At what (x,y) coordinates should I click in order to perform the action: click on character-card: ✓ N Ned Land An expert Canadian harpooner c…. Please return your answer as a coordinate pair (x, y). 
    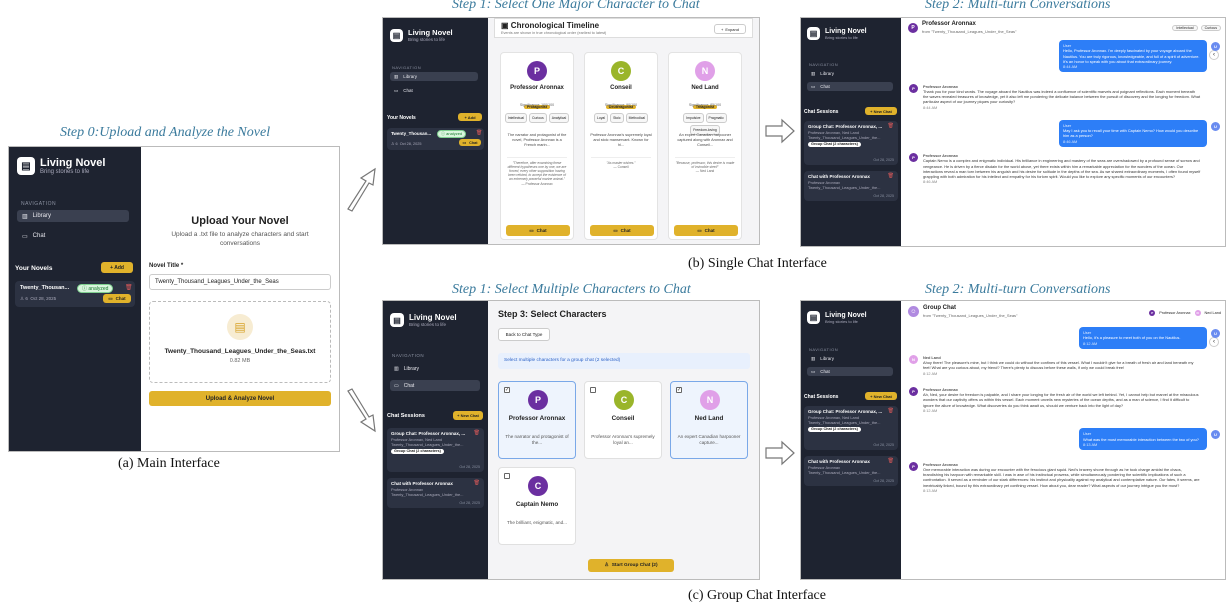
    Looking at the image, I should click on (709, 420).